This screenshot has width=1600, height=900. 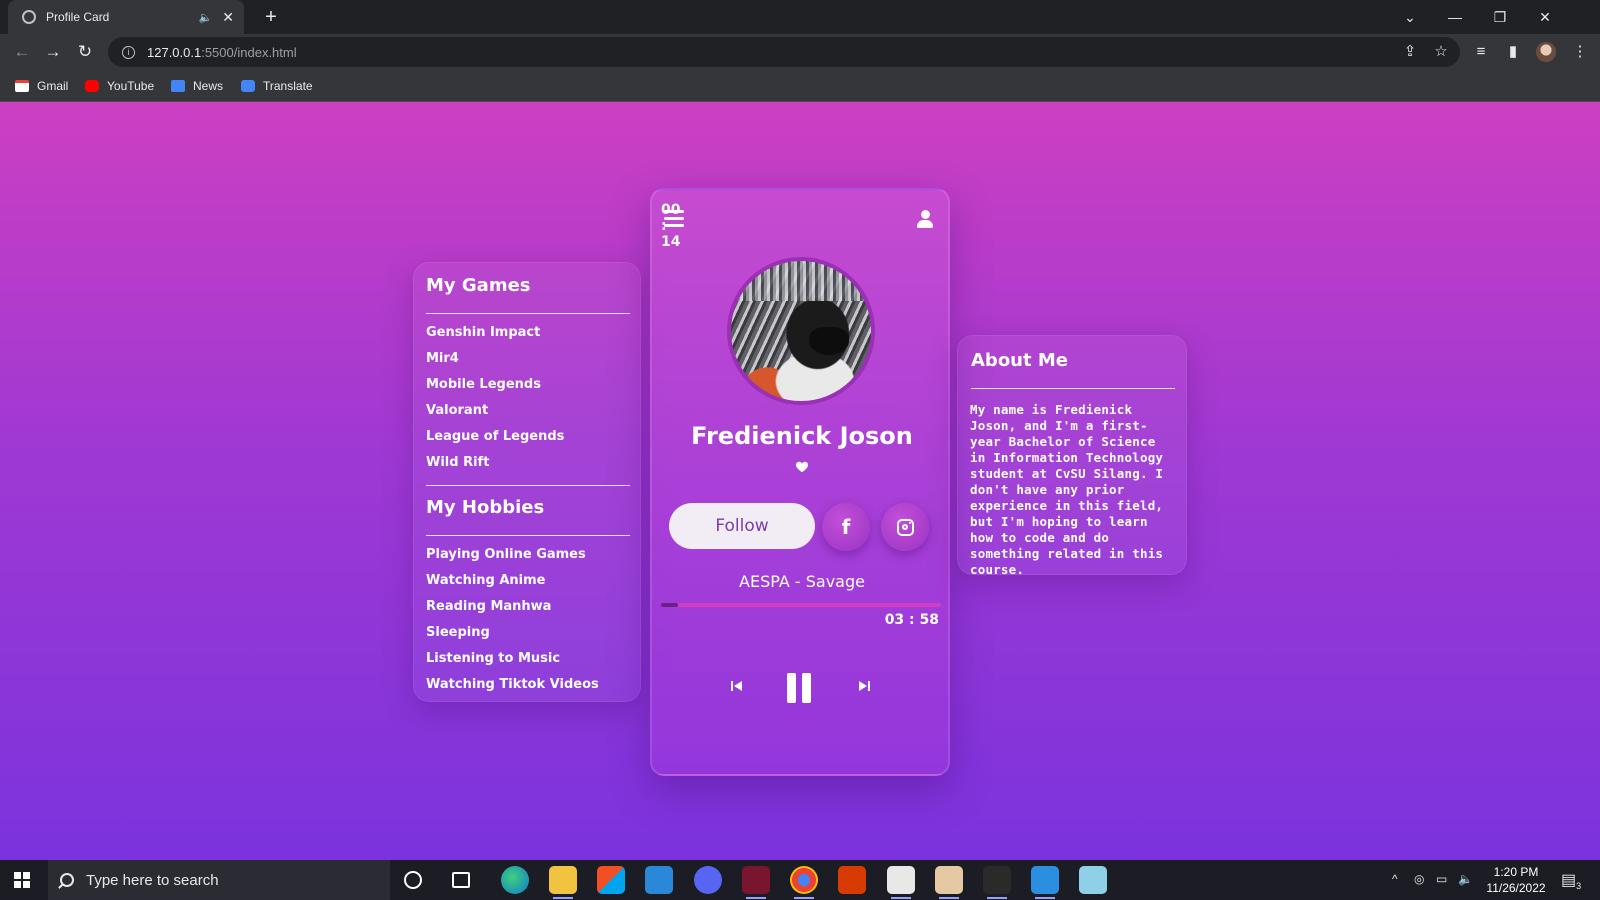 I want to click on game-item: Valorant, so click(x=457, y=410).